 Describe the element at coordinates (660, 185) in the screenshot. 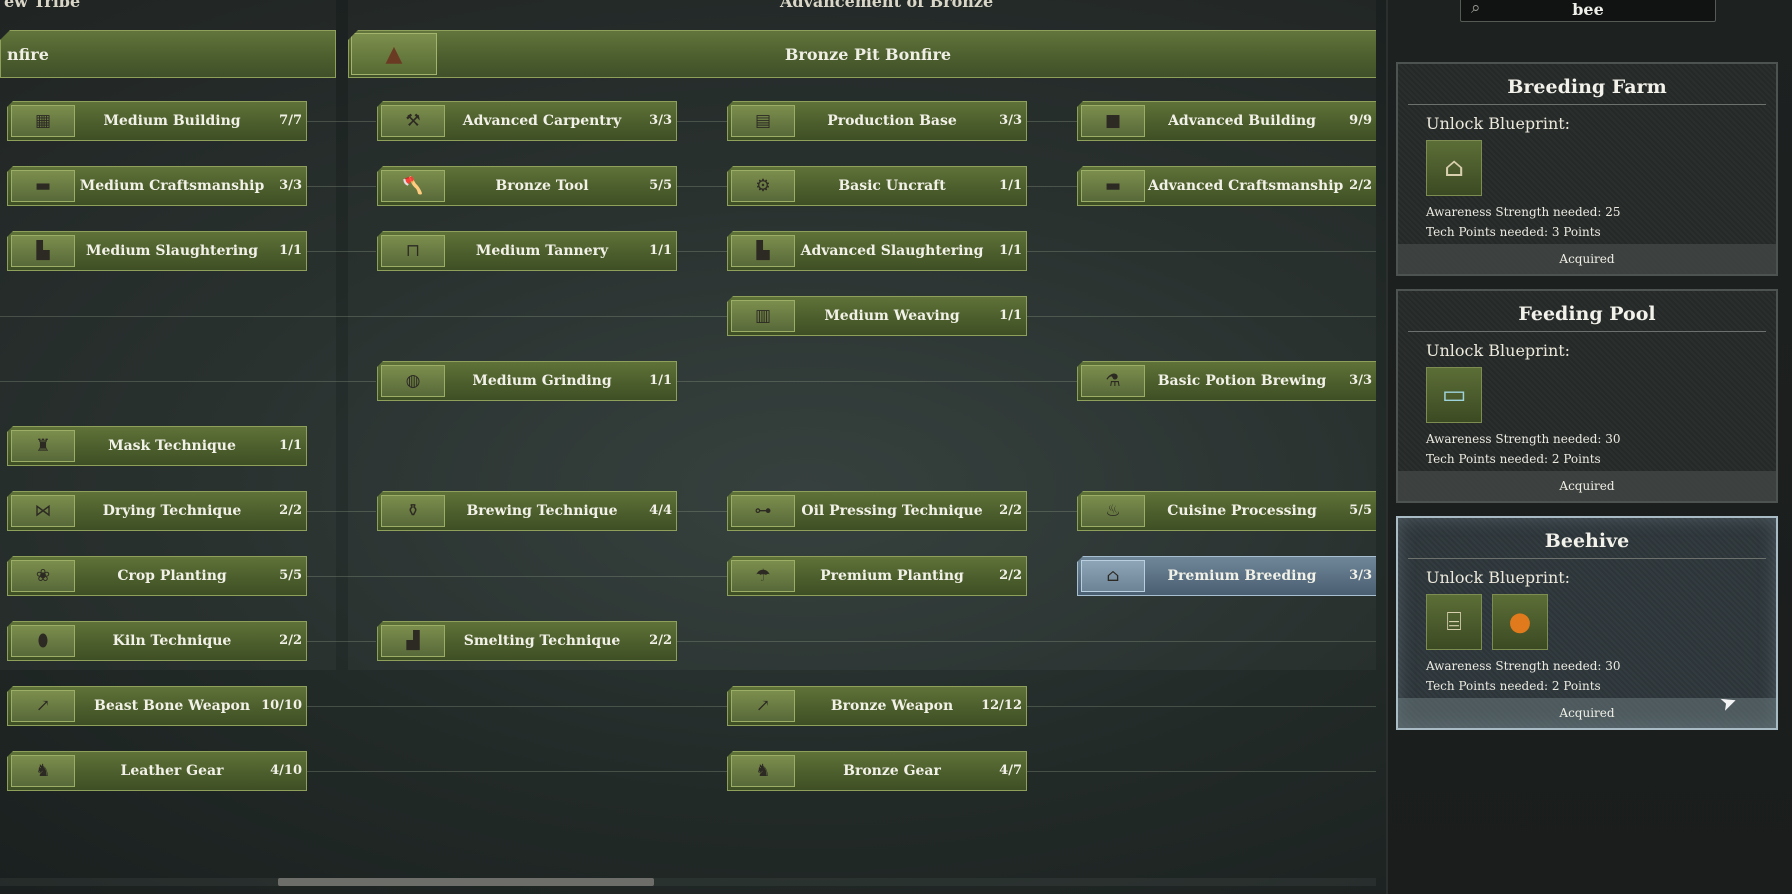

I see `tech-node-count: 5/5` at that location.